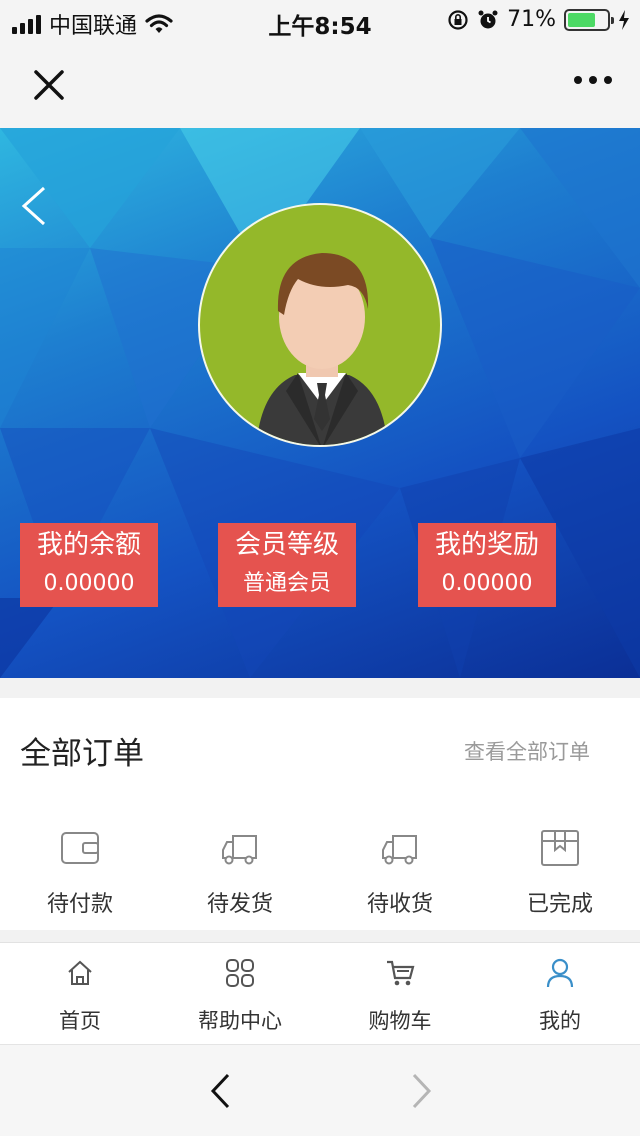 The image size is (640, 1136). What do you see at coordinates (240, 873) in the screenshot?
I see `order-pending-shipment: 待发货` at bounding box center [240, 873].